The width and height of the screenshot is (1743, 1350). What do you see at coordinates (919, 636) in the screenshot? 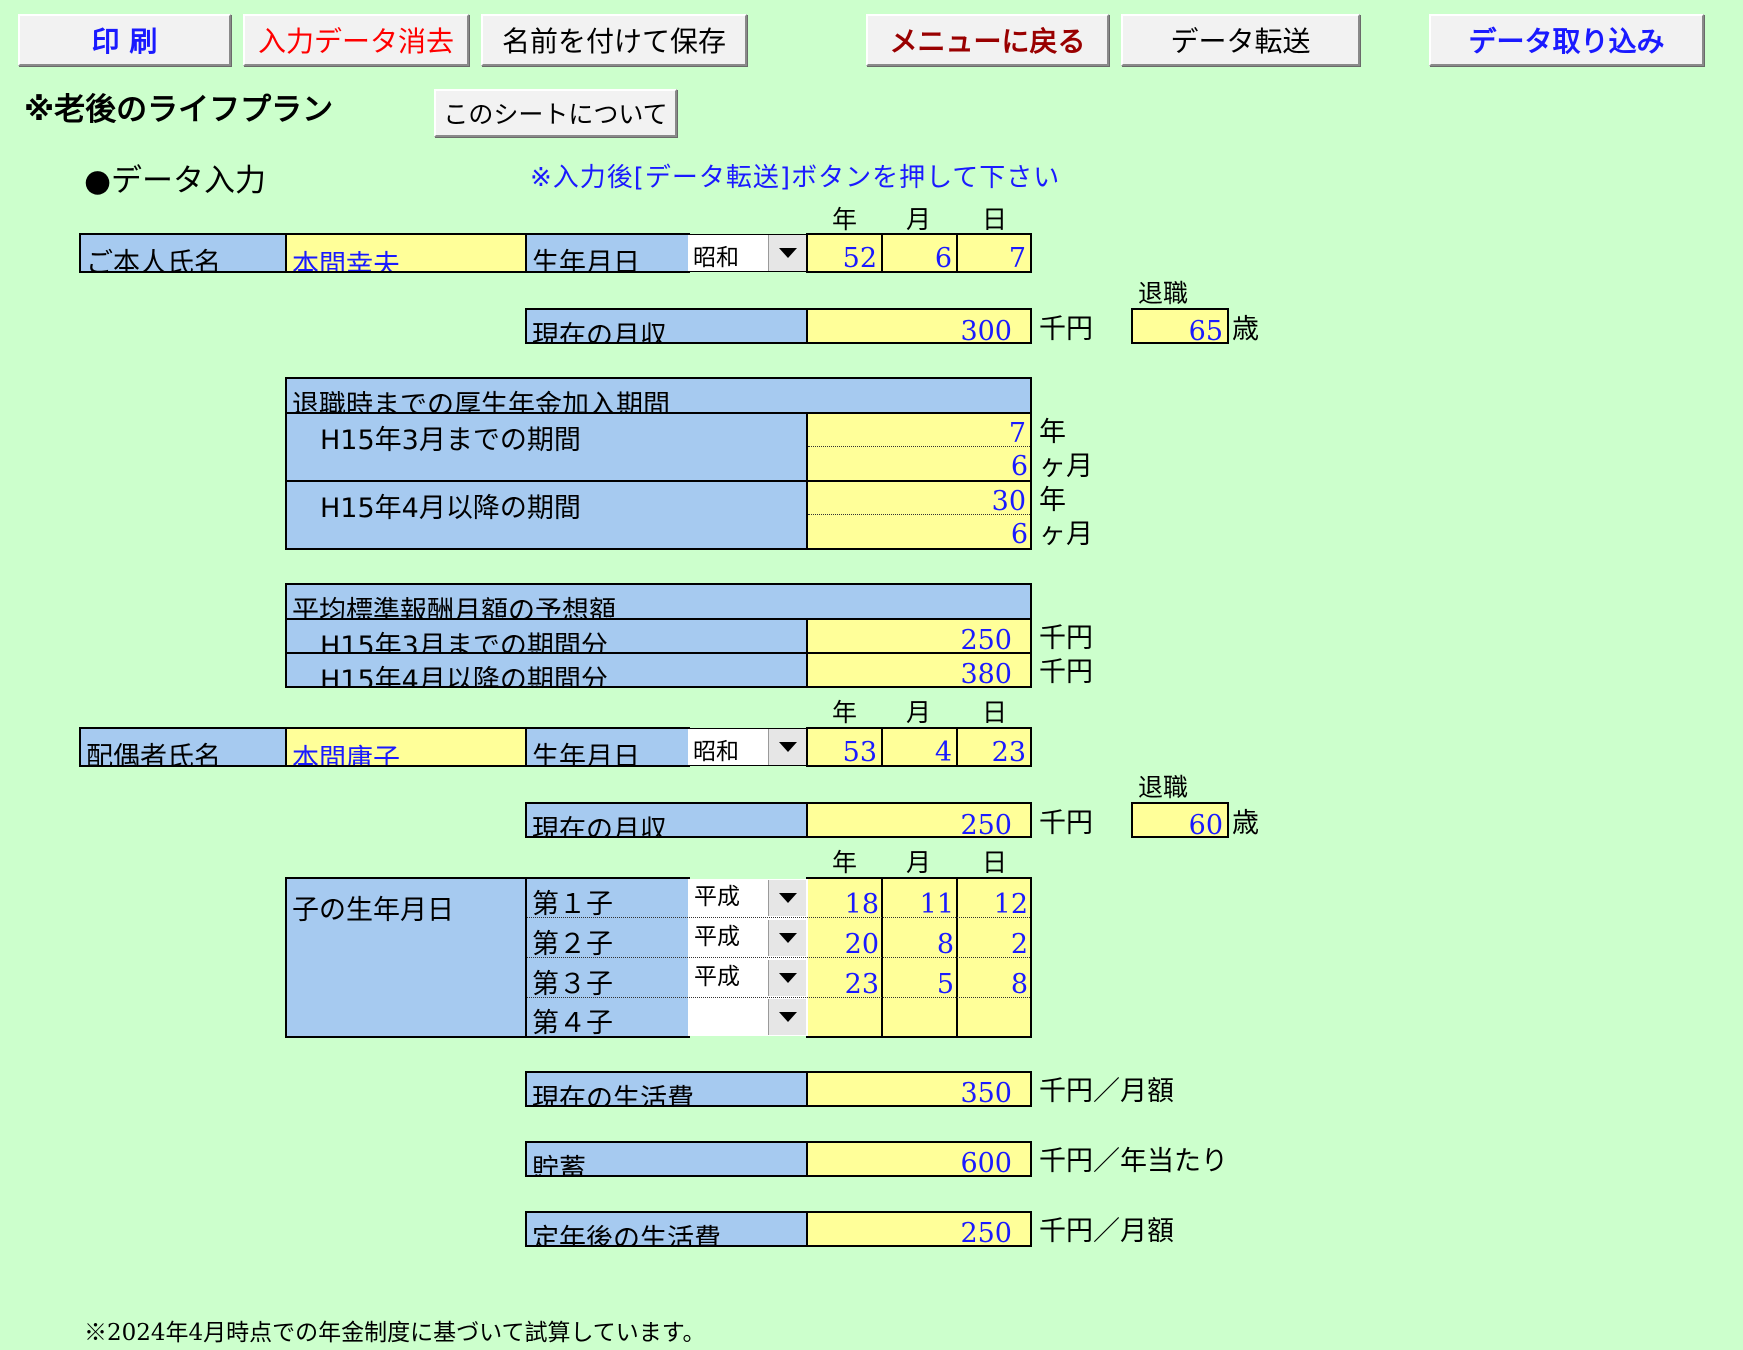
I see `salary-before-input: 250` at bounding box center [919, 636].